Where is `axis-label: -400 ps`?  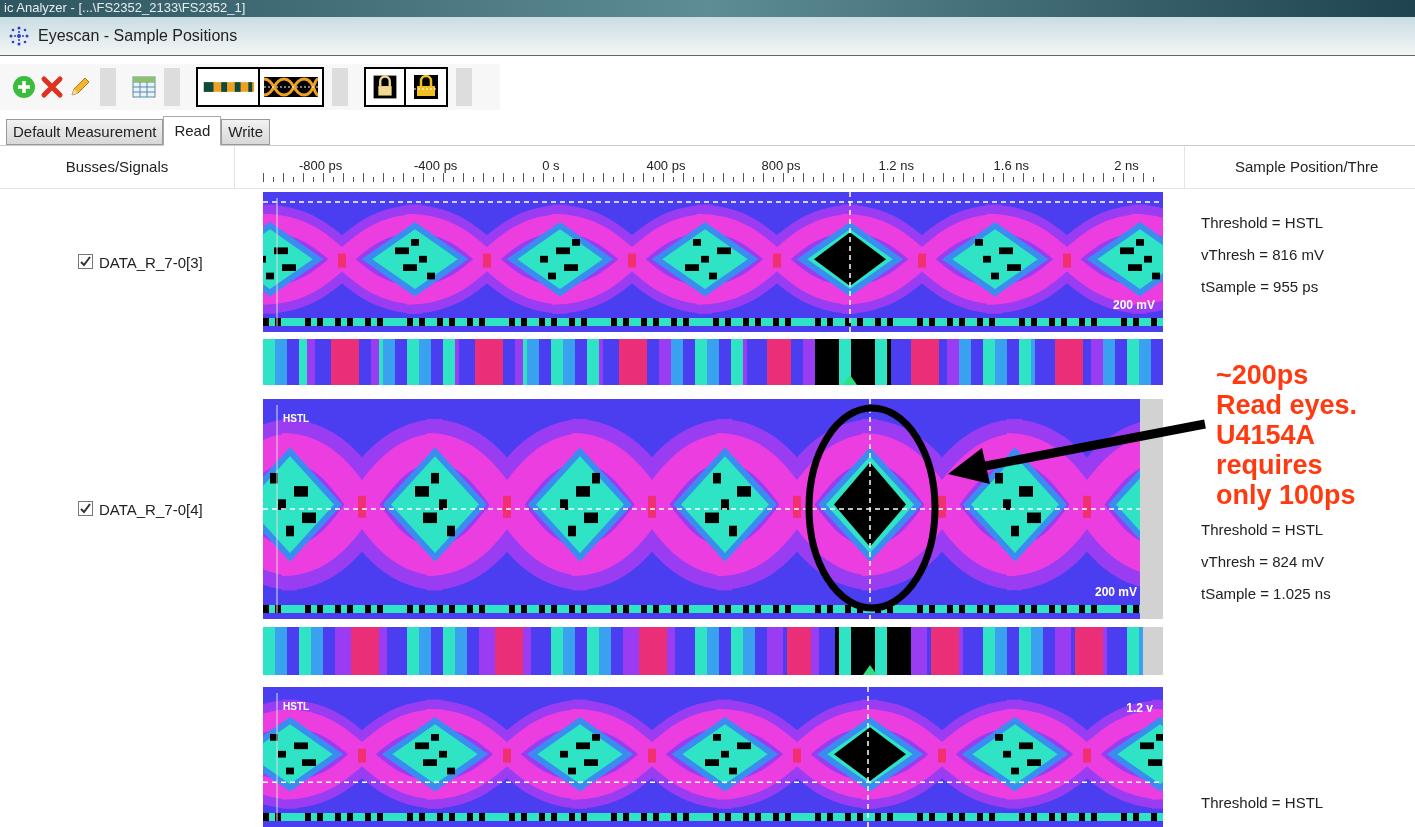 axis-label: -400 ps is located at coordinates (436, 164).